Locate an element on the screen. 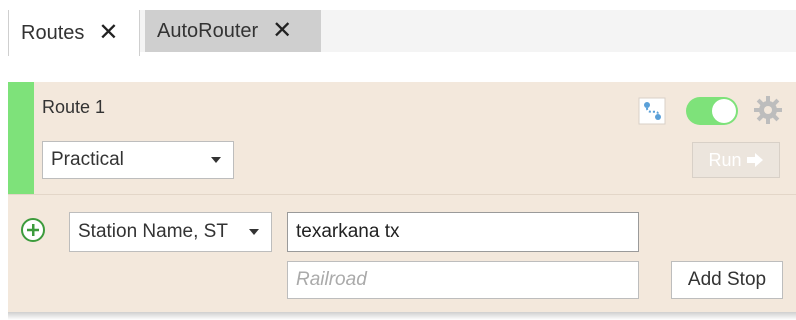 This screenshot has height=320, width=796. route-color-indicator is located at coordinates (21, 138).